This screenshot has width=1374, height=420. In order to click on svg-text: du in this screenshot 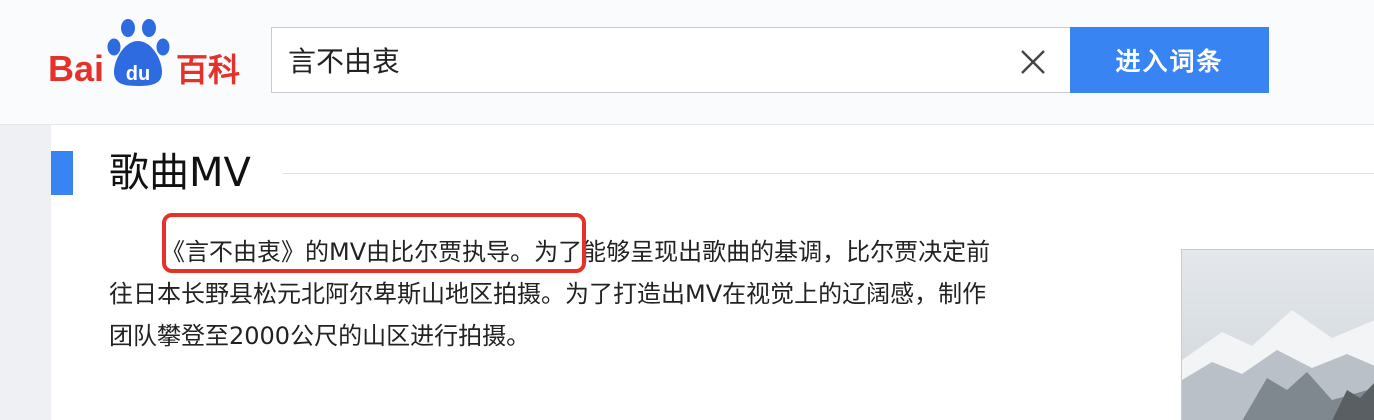, I will do `click(138, 74)`.